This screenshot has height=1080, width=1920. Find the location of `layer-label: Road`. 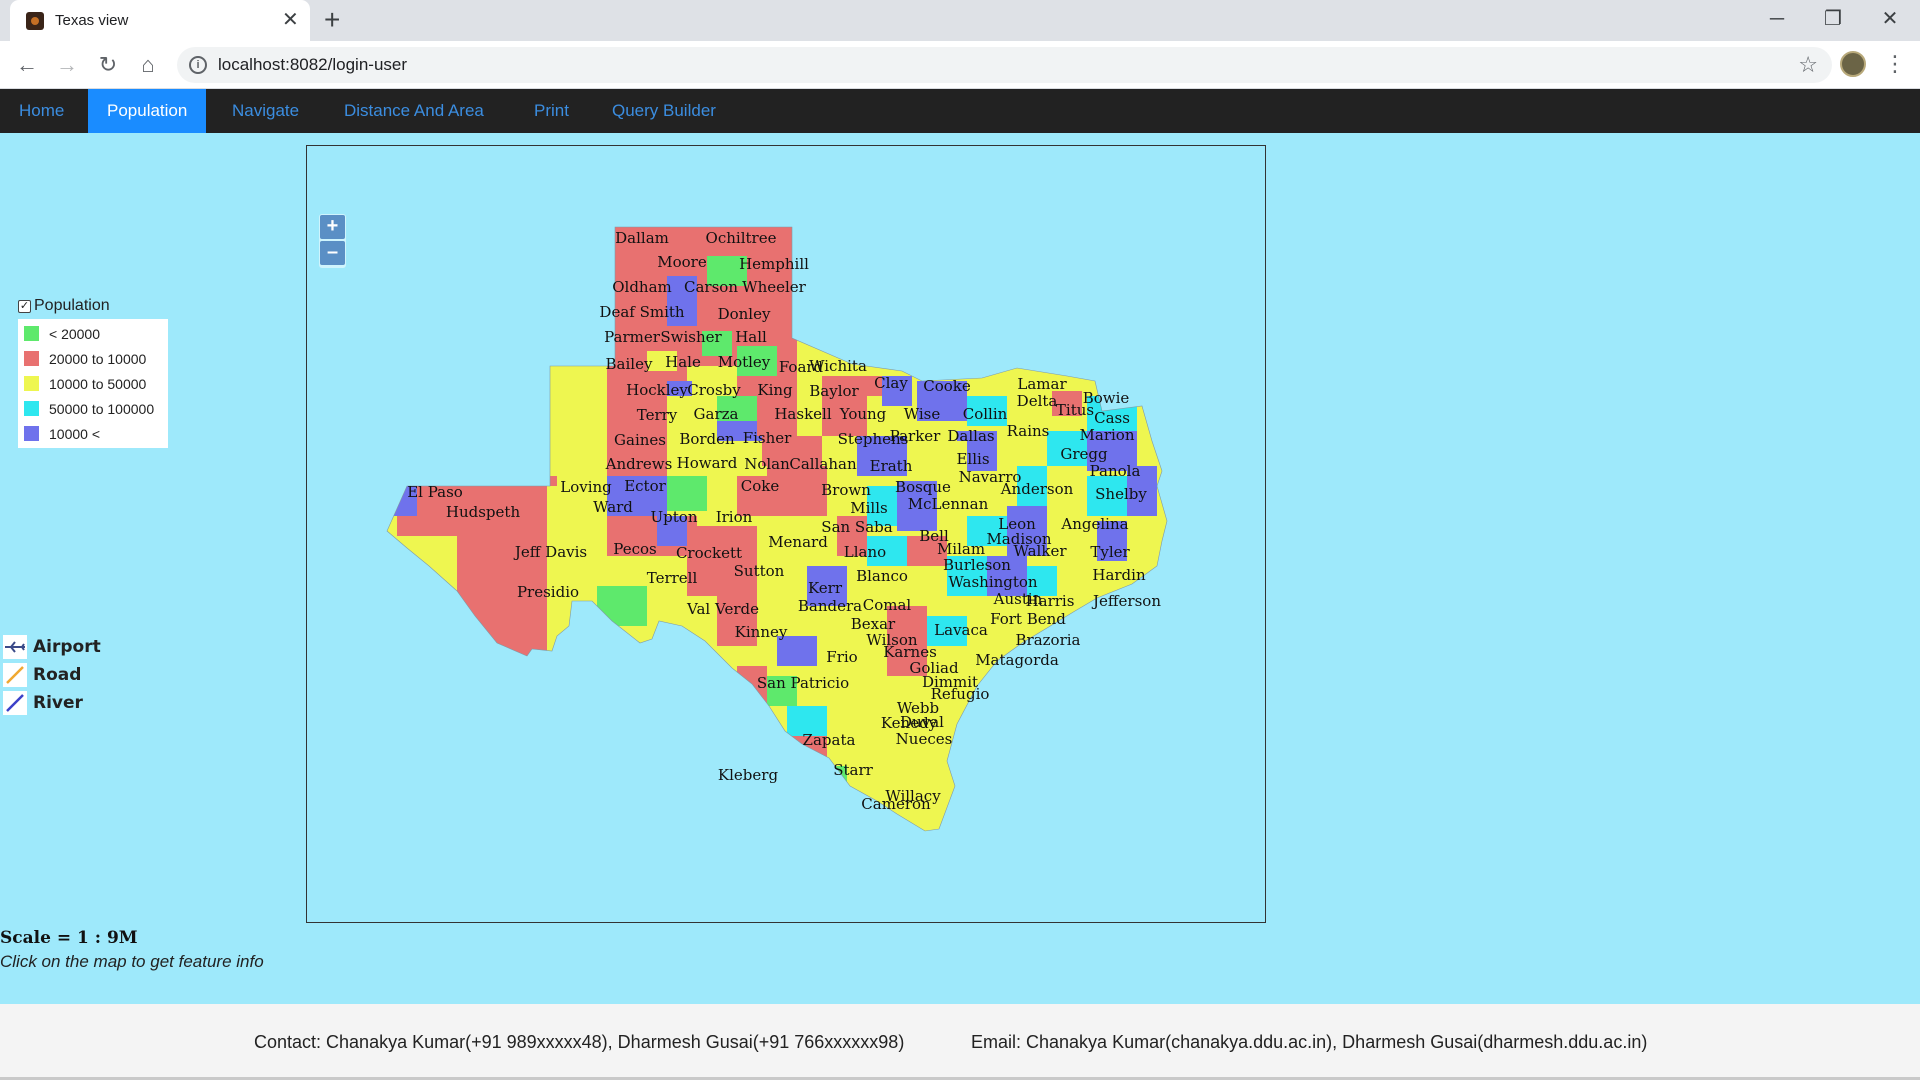

layer-label: Road is located at coordinates (57, 675).